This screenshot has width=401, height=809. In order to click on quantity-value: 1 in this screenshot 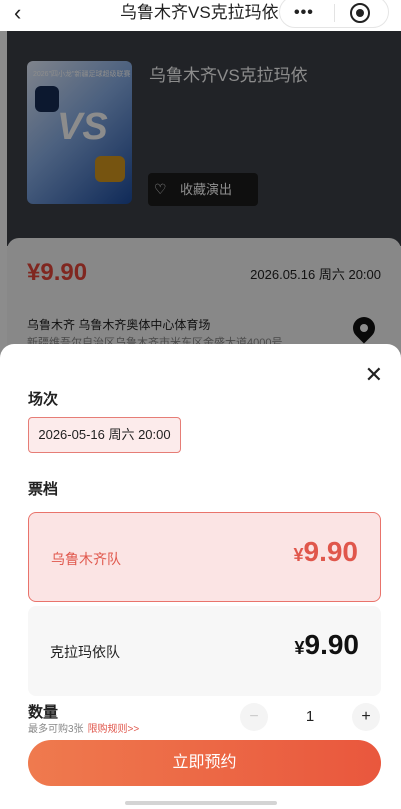, I will do `click(310, 716)`.